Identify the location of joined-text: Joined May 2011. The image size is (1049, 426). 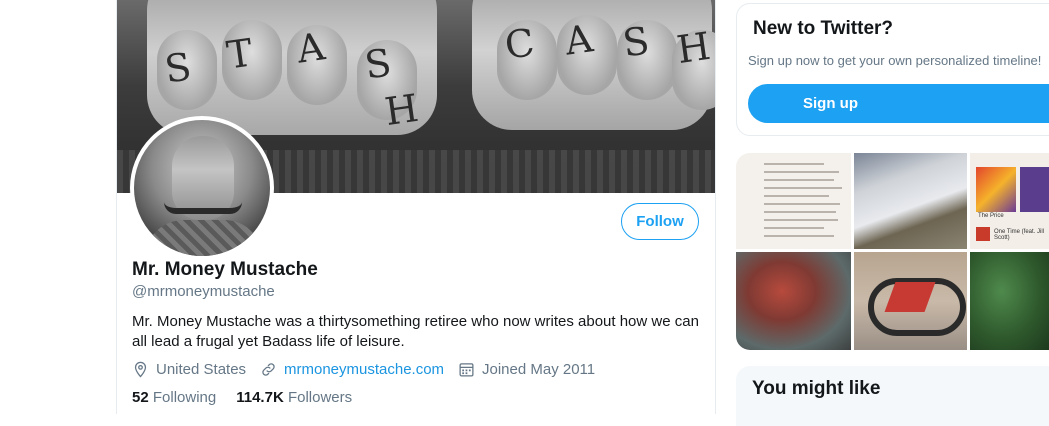
(539, 369).